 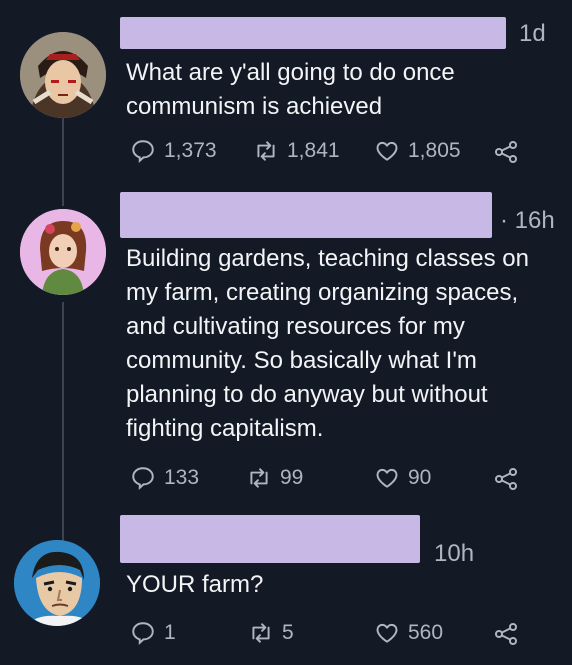 What do you see at coordinates (170, 632) in the screenshot?
I see `reply-count: 1` at bounding box center [170, 632].